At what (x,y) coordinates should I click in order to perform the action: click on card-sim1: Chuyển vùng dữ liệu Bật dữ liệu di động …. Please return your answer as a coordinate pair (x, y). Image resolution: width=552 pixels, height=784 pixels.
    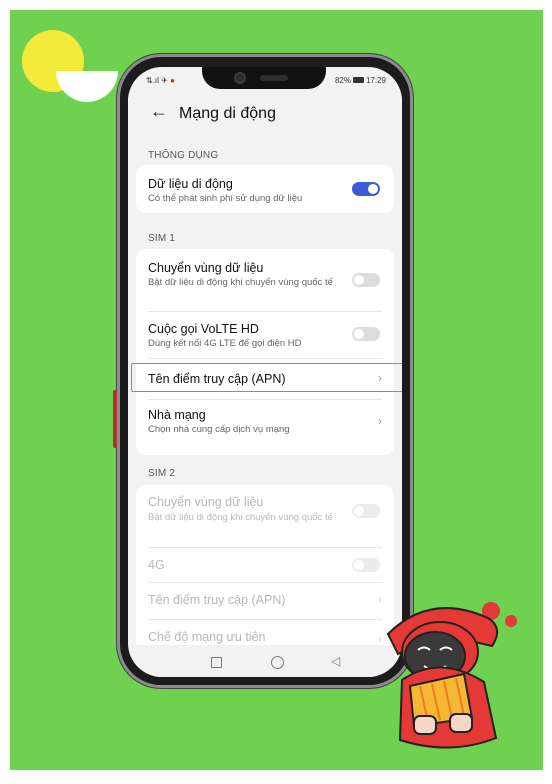
    Looking at the image, I should click on (265, 352).